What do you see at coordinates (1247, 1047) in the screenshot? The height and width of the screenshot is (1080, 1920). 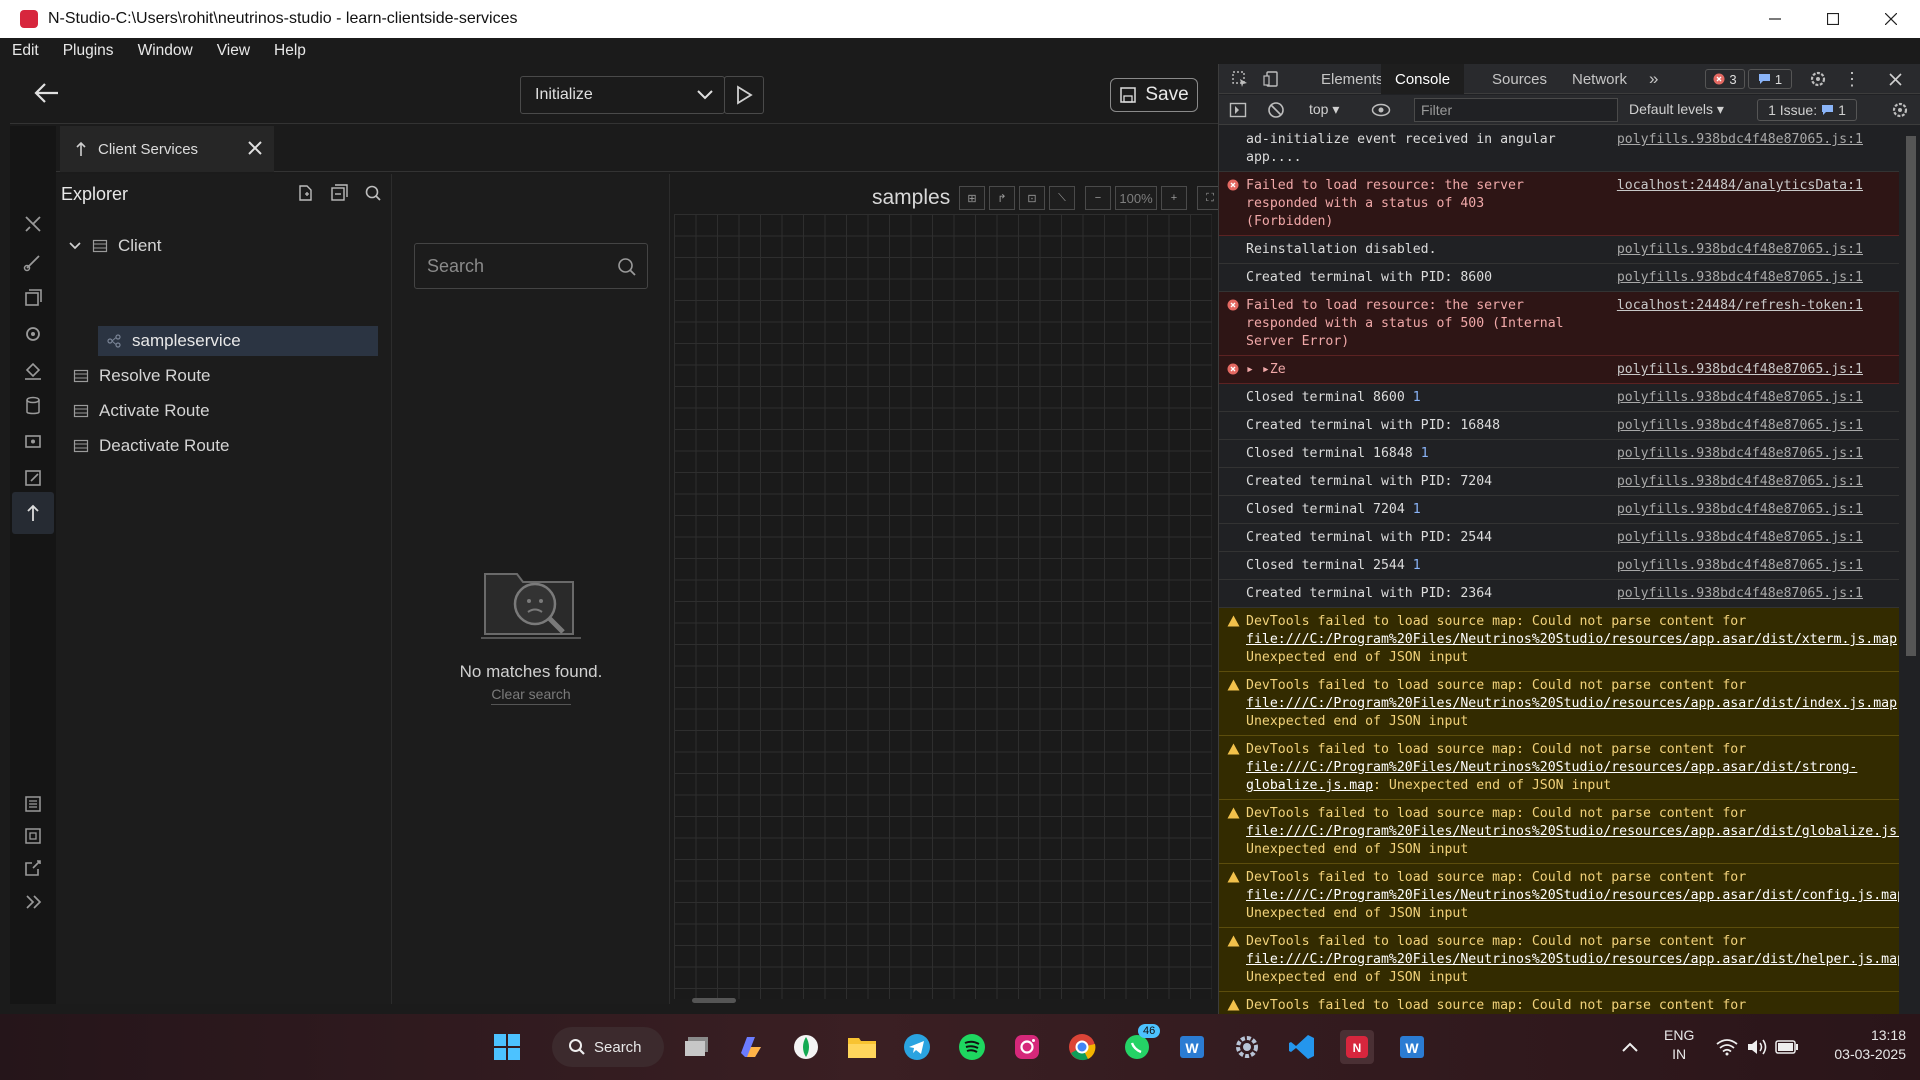 I see `settings-gear-icon` at bounding box center [1247, 1047].